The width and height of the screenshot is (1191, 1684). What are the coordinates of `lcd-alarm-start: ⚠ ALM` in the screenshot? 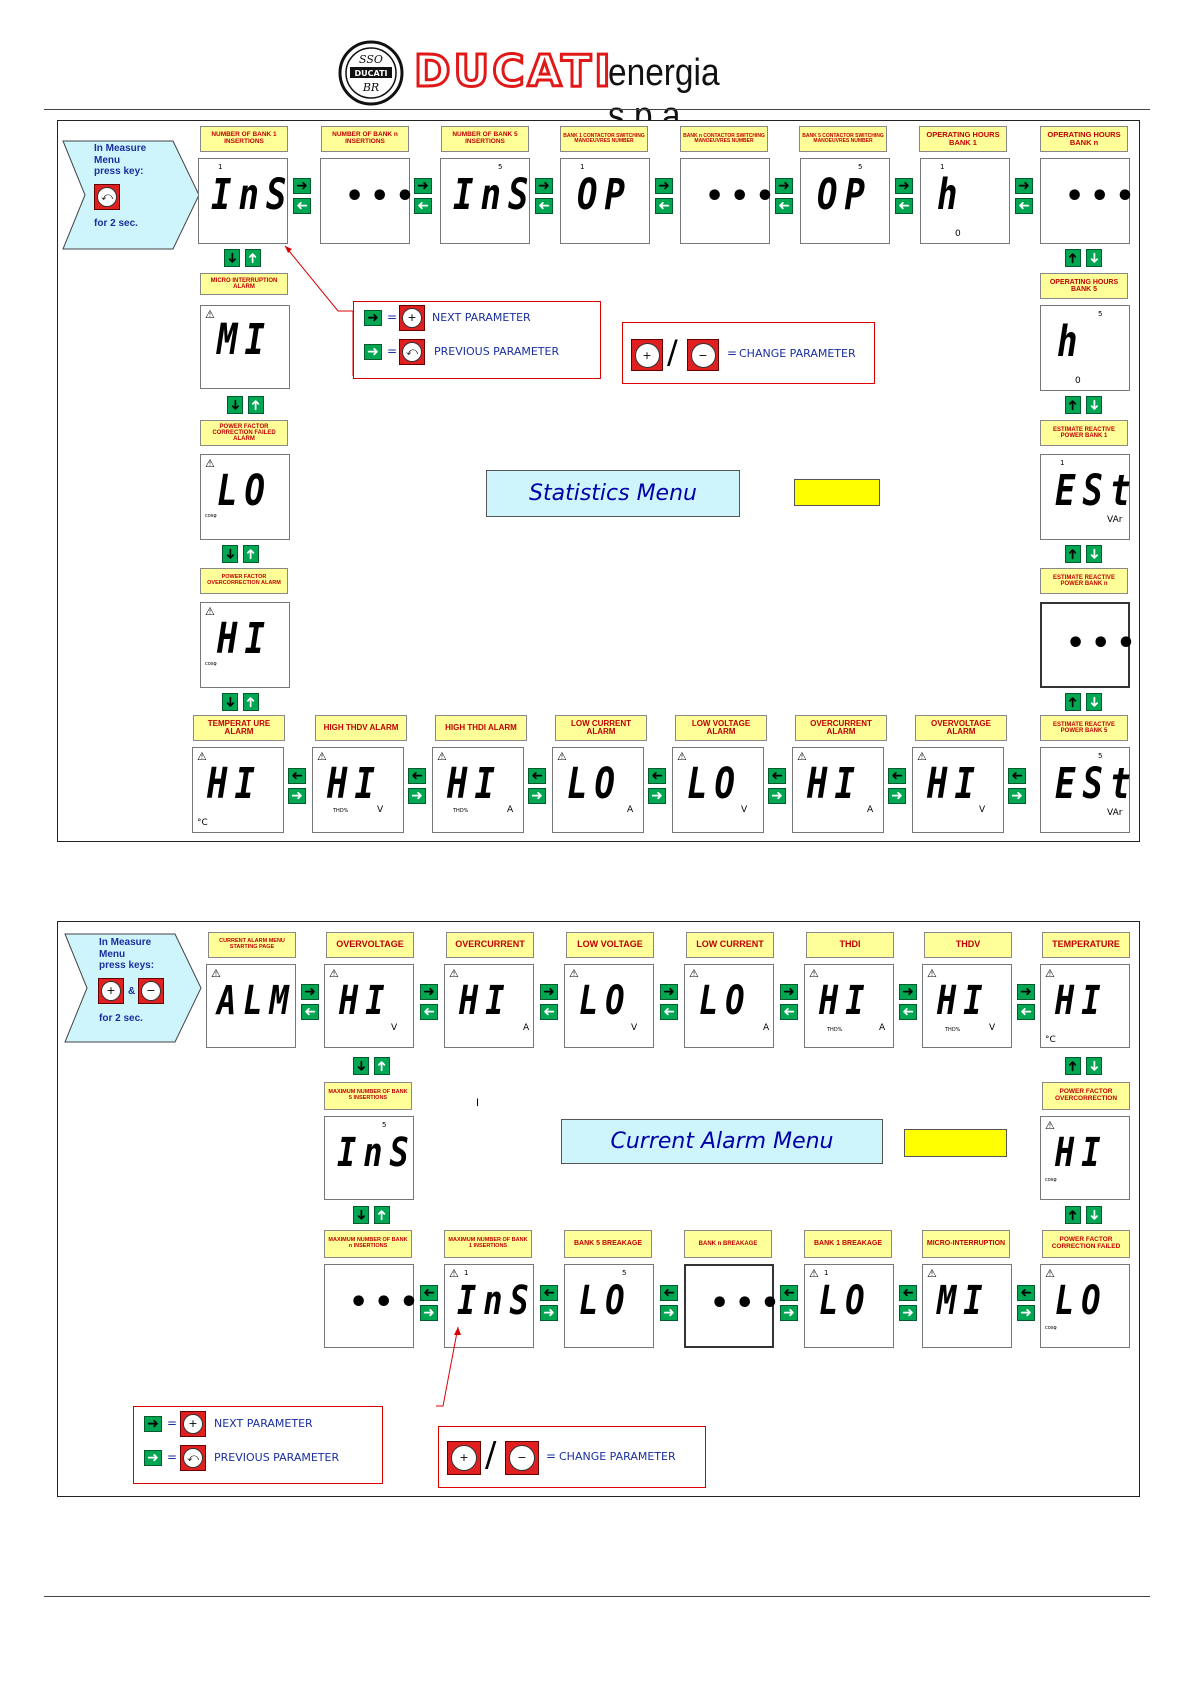 It's located at (251, 1006).